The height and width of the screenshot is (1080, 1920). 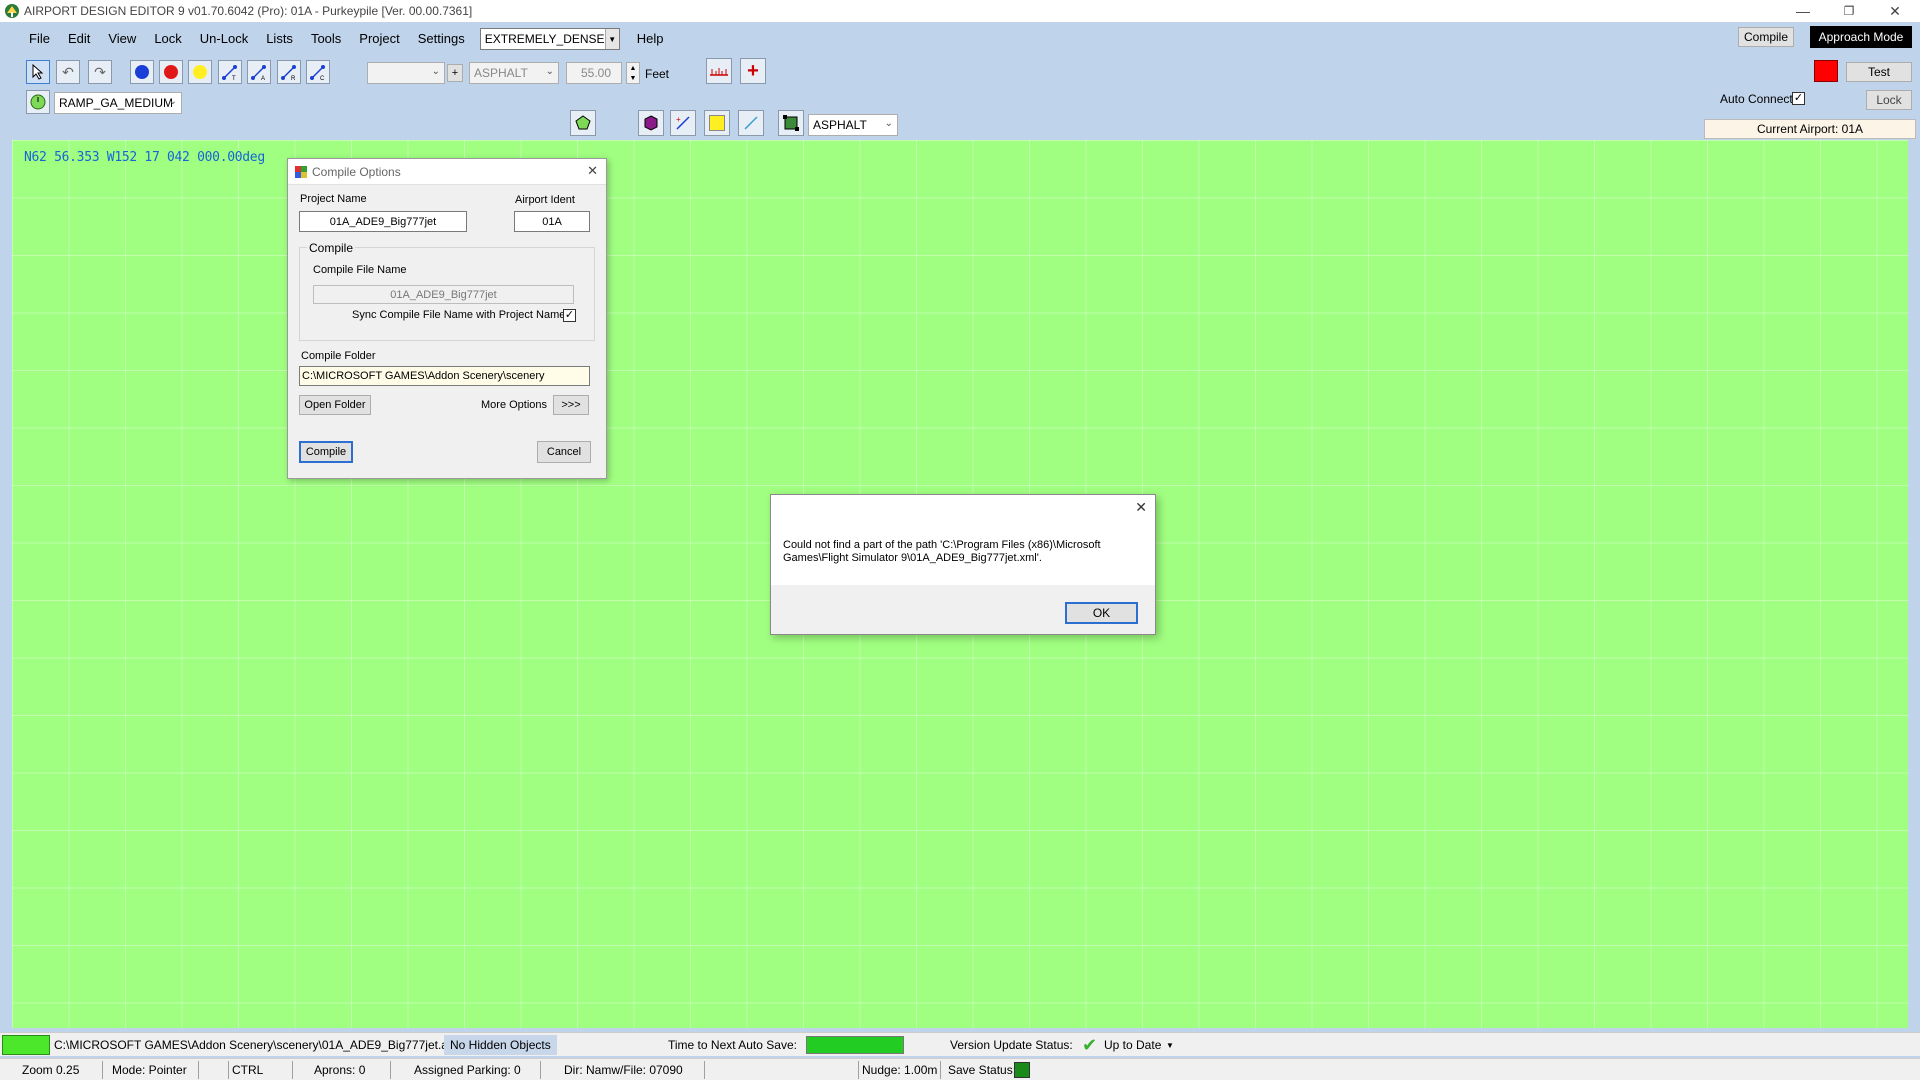 I want to click on checkmark-icon: ✔, so click(x=1090, y=1044).